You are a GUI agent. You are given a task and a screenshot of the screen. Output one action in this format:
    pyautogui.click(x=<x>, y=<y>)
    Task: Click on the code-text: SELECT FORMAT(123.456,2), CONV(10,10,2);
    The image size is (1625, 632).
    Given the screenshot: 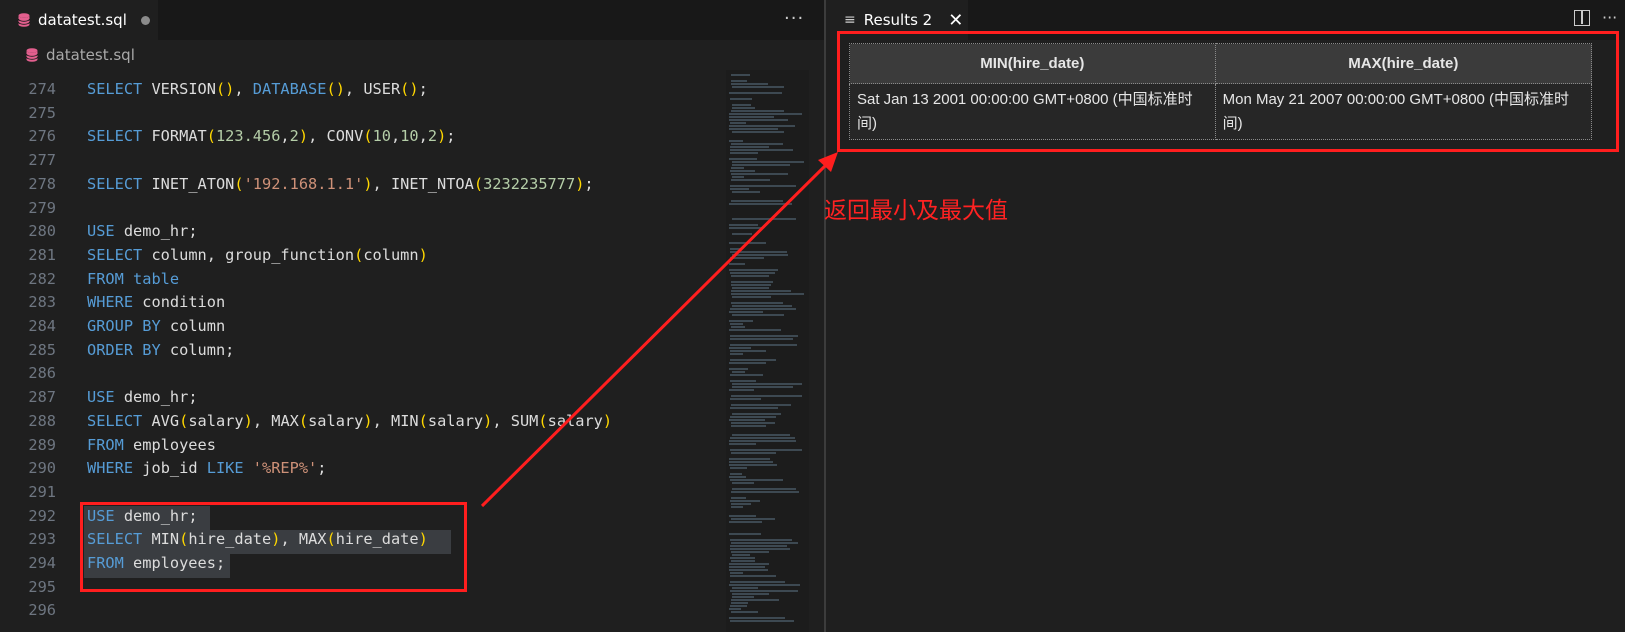 What is the action you would take?
    pyautogui.click(x=271, y=137)
    